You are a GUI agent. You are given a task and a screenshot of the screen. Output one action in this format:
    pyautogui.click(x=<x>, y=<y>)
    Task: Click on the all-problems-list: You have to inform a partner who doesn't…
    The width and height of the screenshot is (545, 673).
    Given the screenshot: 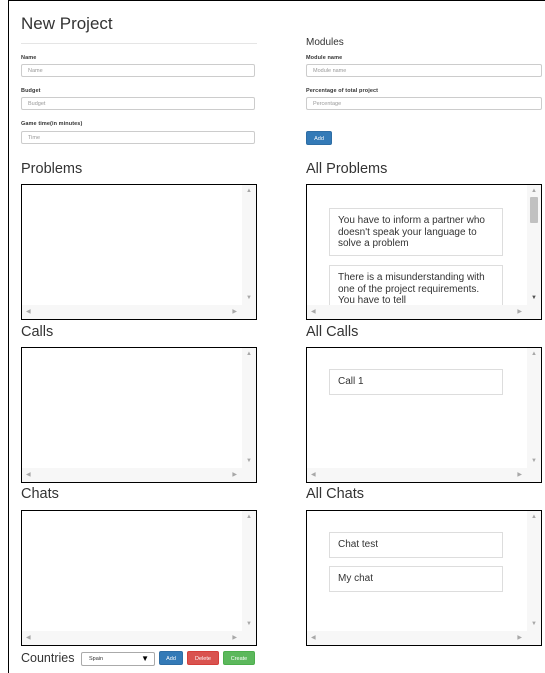 What is the action you would take?
    pyautogui.click(x=424, y=252)
    